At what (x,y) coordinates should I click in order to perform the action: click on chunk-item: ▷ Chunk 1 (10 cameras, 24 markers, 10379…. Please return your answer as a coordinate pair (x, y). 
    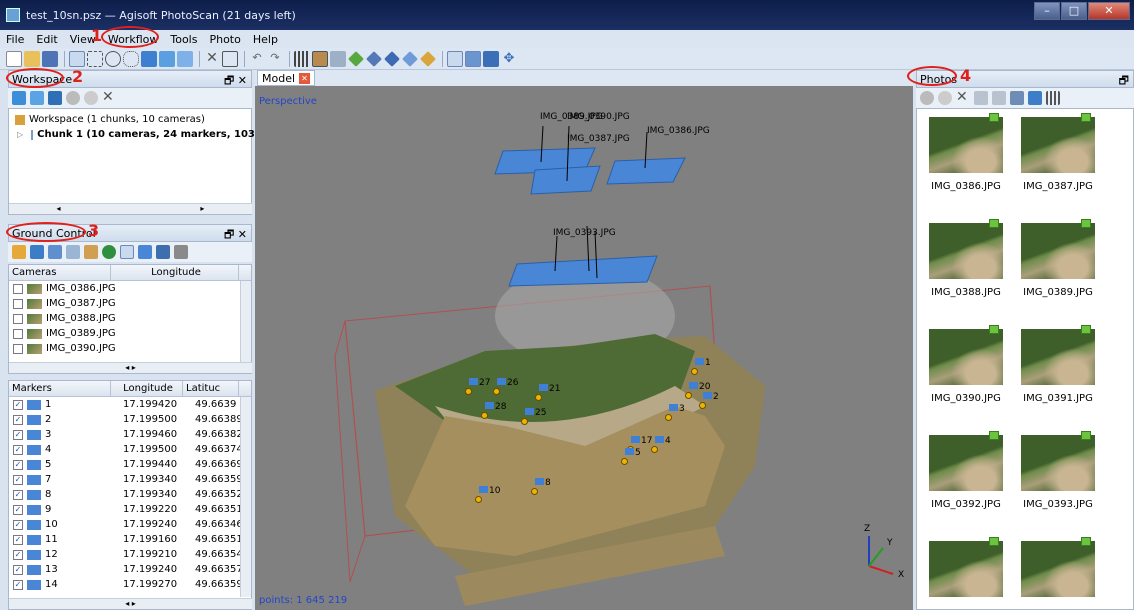
    Looking at the image, I should click on (147, 134).